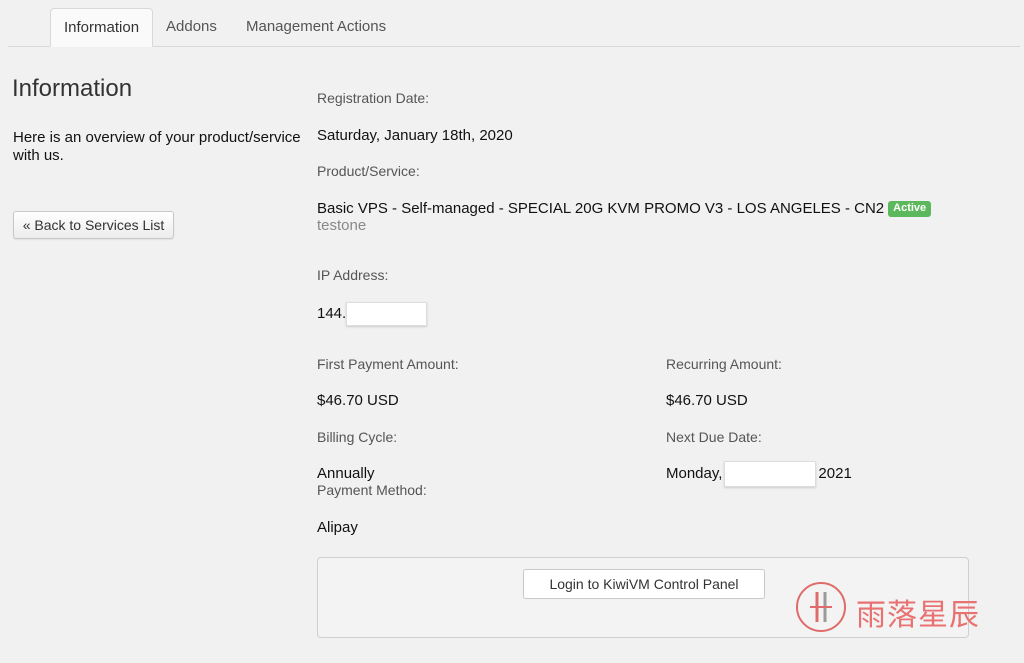  Describe the element at coordinates (372, 490) in the screenshot. I see `payment-method-label: Payment Method:` at that location.